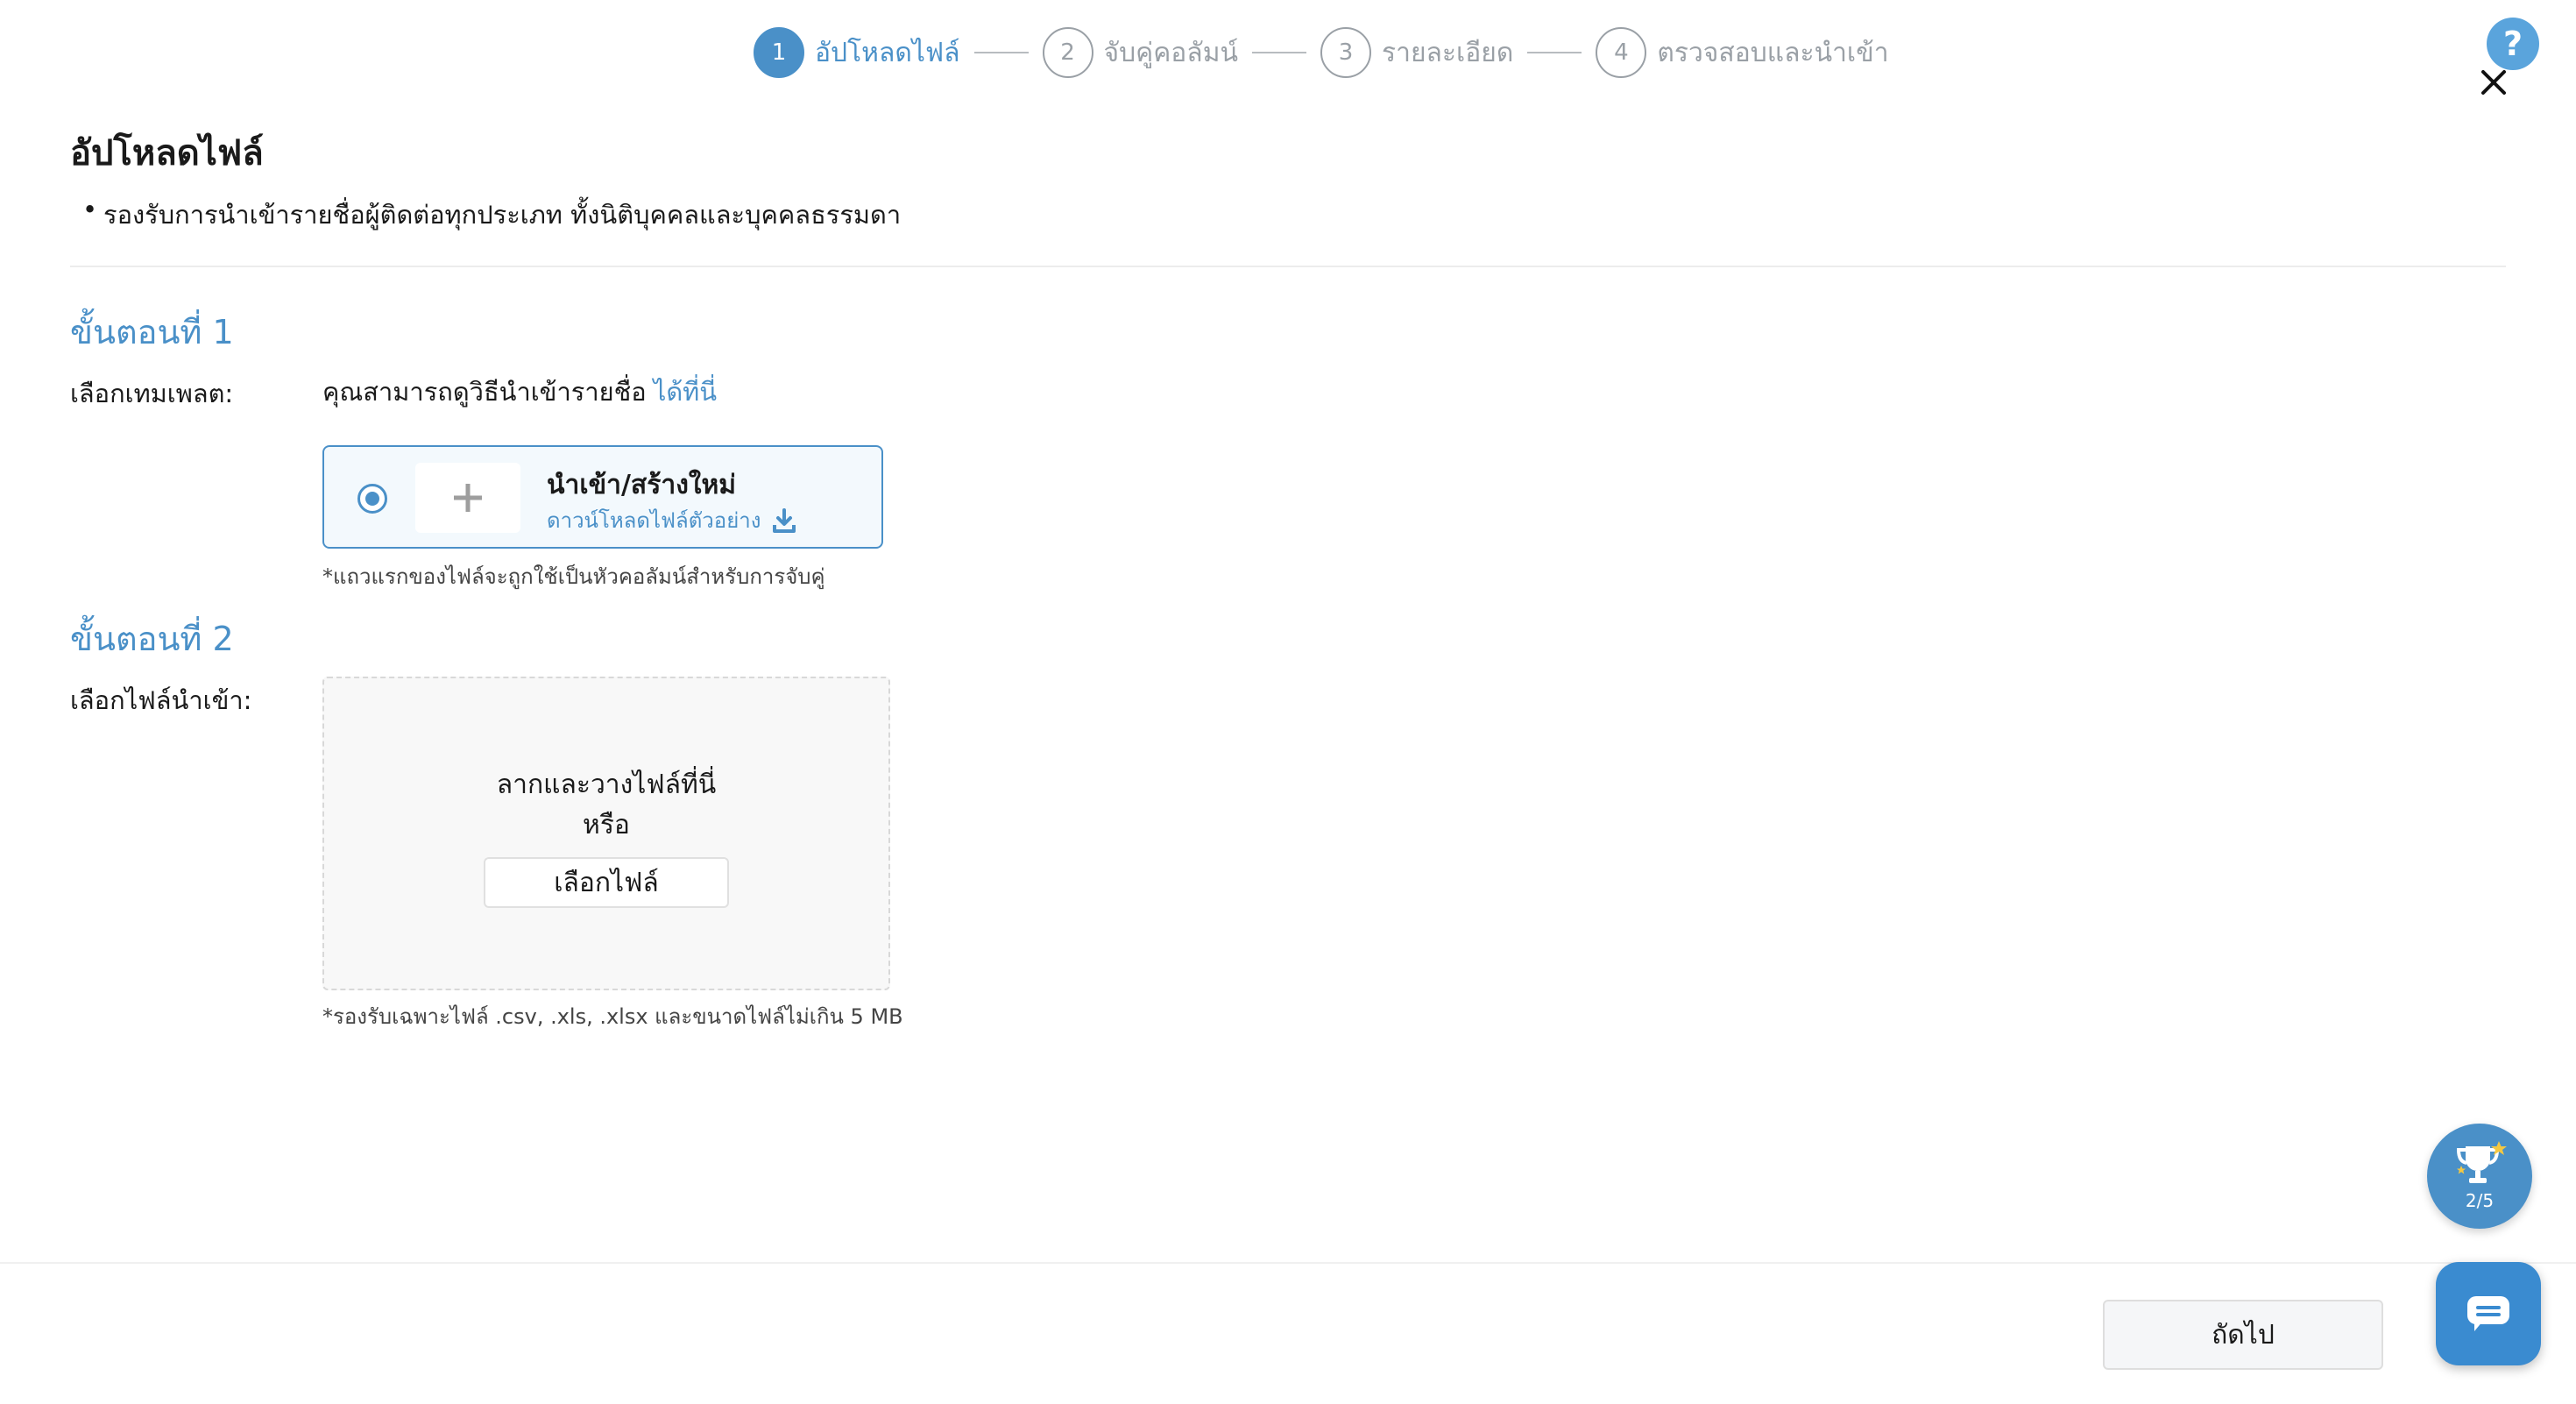 This screenshot has height=1404, width=2576. I want to click on chat-widget, so click(2488, 1313).